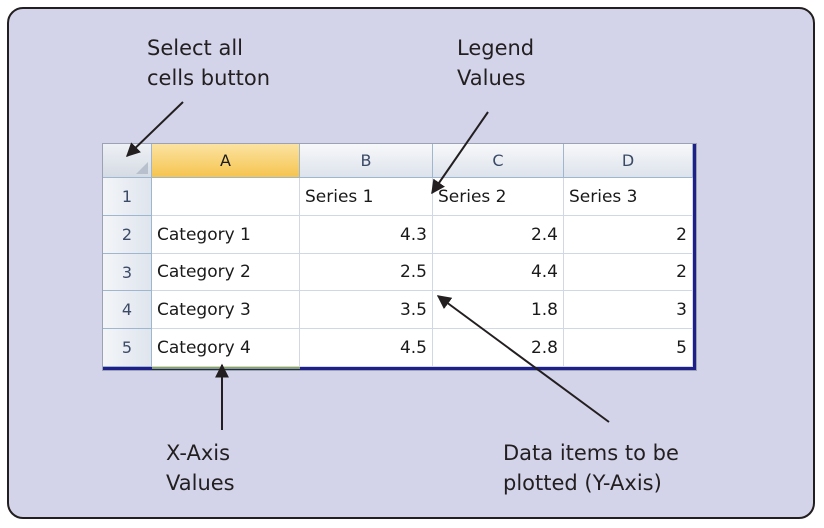  I want to click on x-axis-callout-line1: X-Axis, so click(198, 453).